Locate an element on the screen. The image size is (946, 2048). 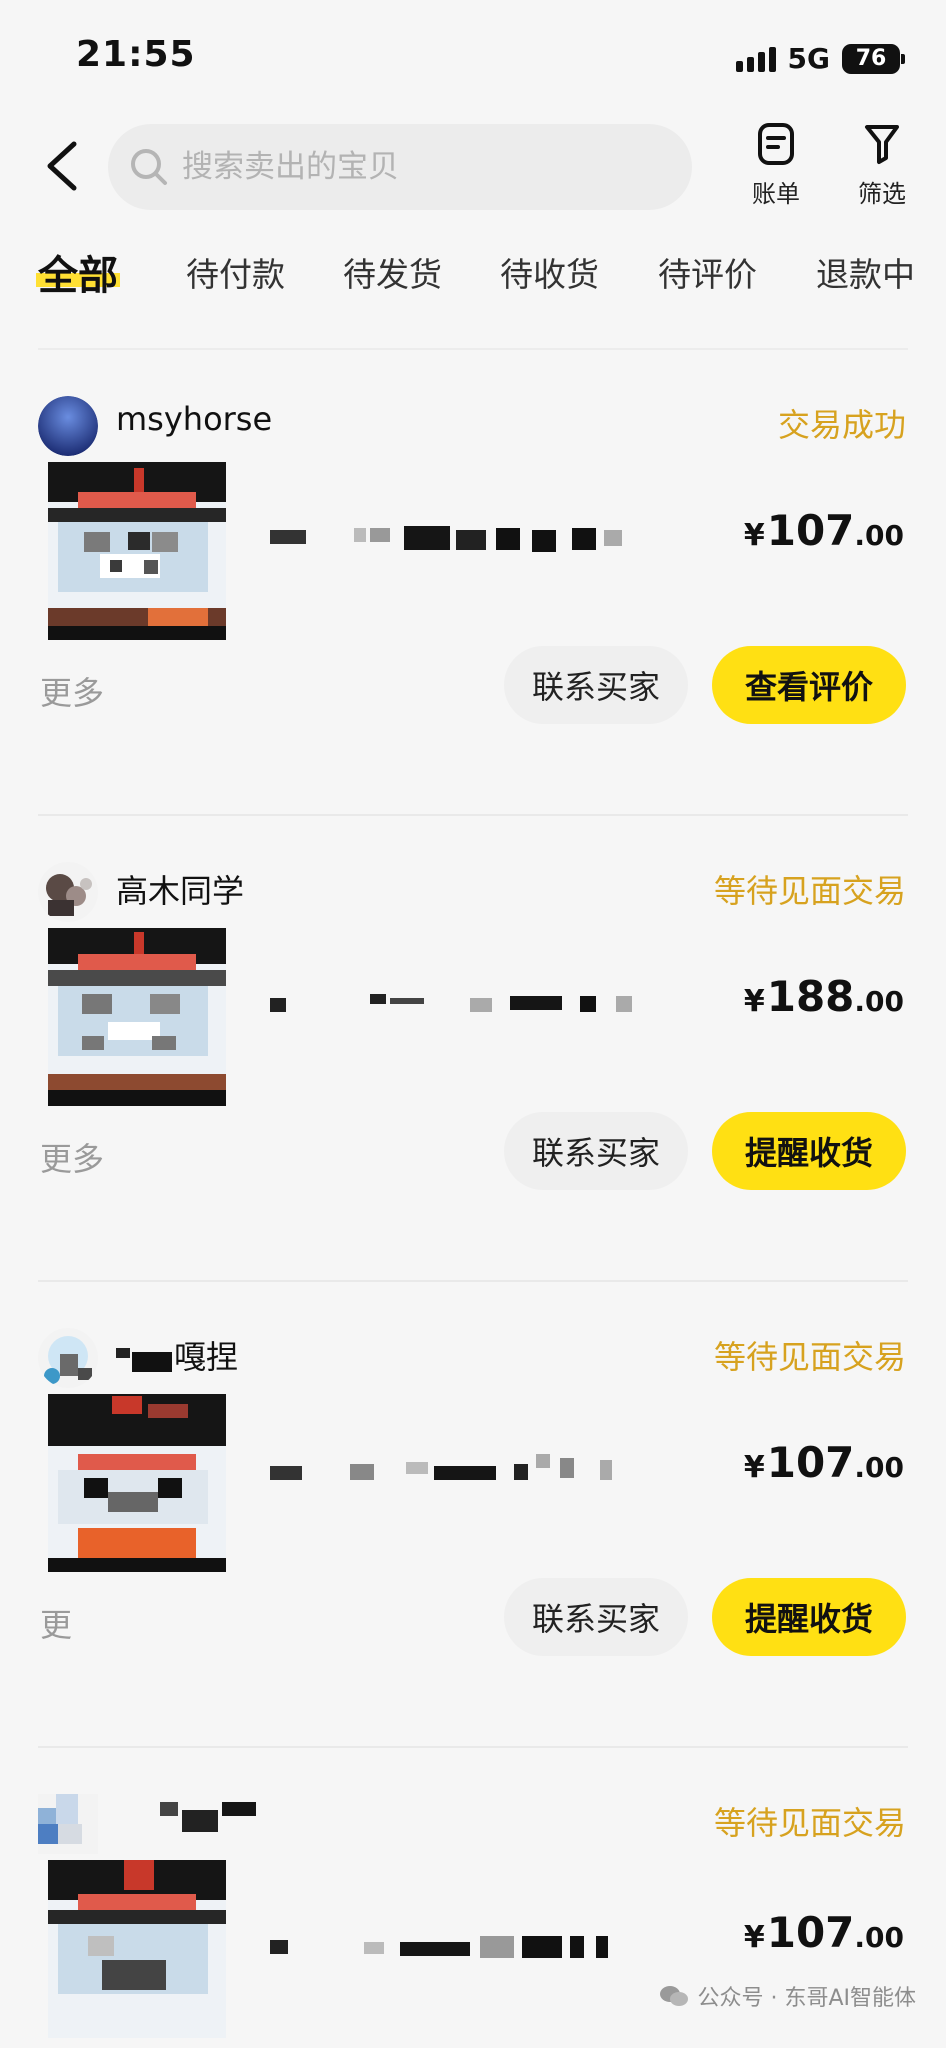
status-bar: 21:55 5G 76 is located at coordinates (473, 55).